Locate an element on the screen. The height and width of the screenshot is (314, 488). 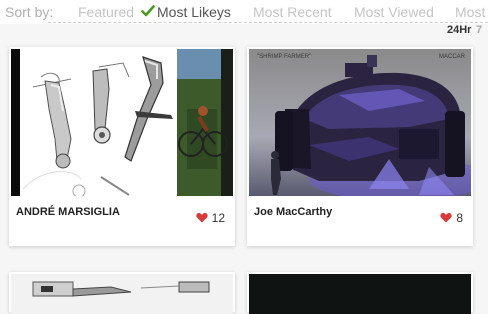
like-count: 12 is located at coordinates (210, 218).